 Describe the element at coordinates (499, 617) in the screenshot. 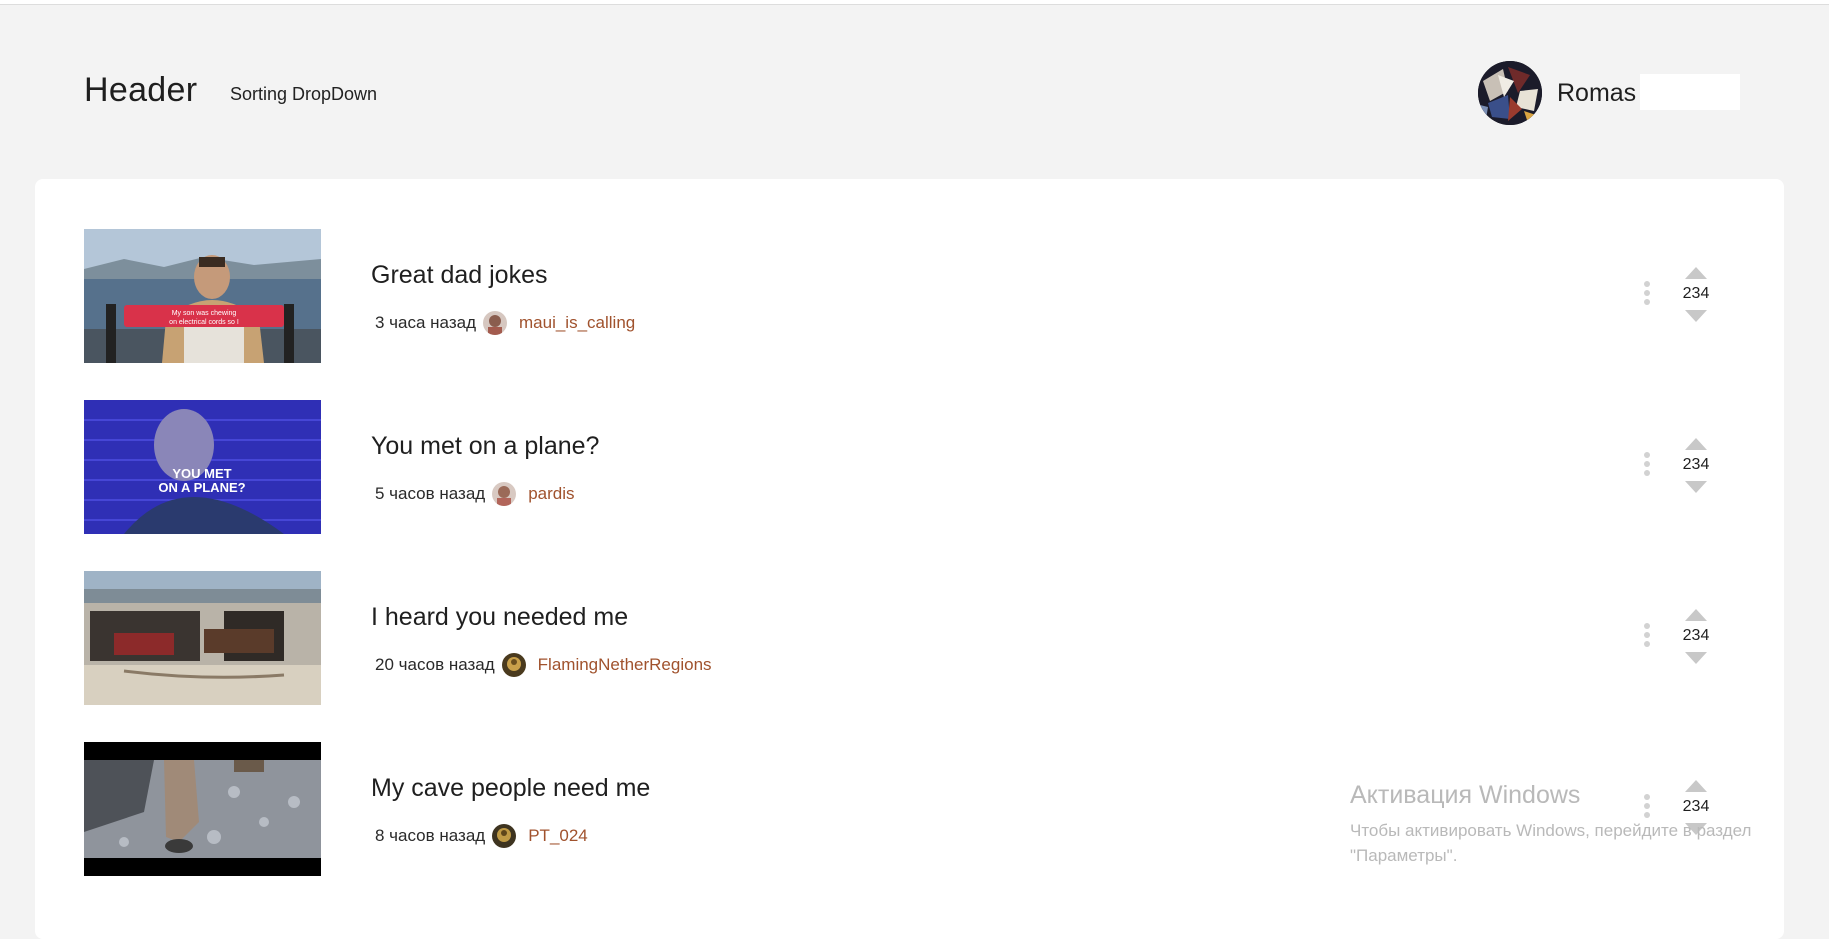

I see `post-title: I heard you needed me` at that location.